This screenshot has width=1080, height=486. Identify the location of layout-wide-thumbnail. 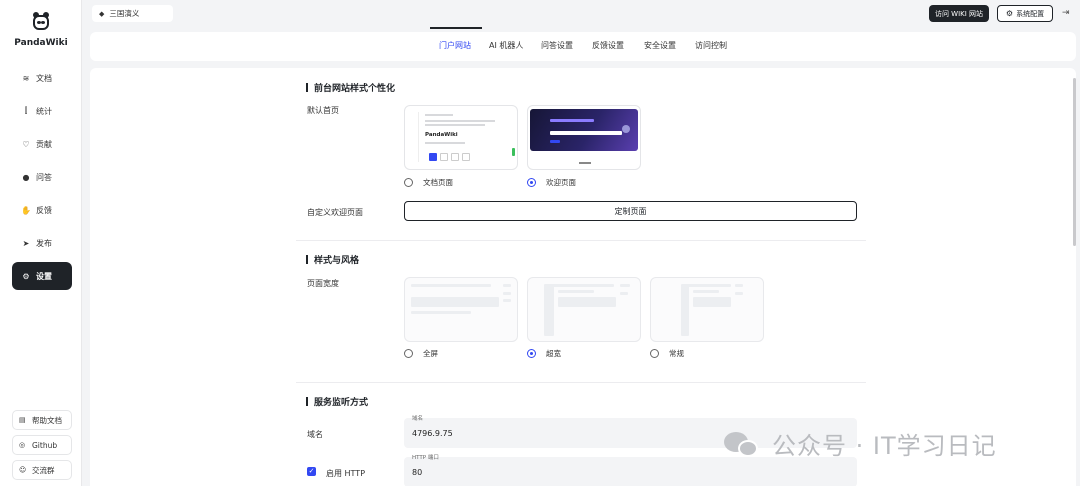
(584, 309).